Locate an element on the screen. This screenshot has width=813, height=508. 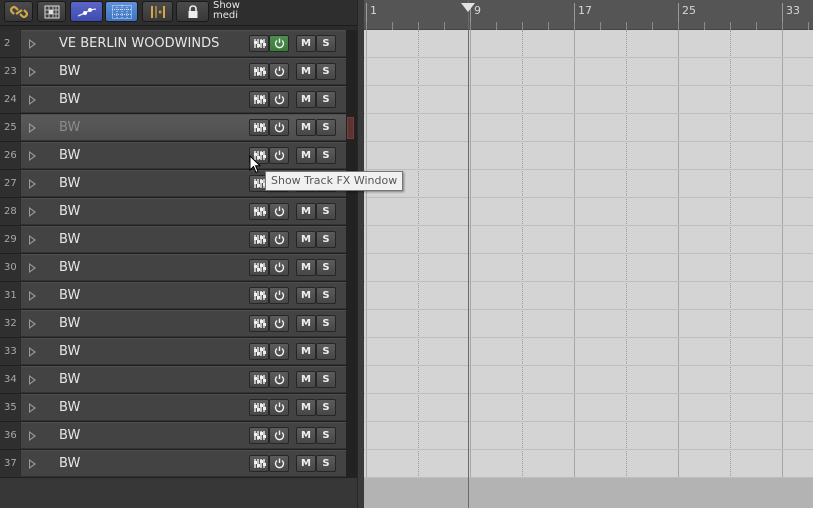
track-row: 30 BW M S is located at coordinates (173, 268).